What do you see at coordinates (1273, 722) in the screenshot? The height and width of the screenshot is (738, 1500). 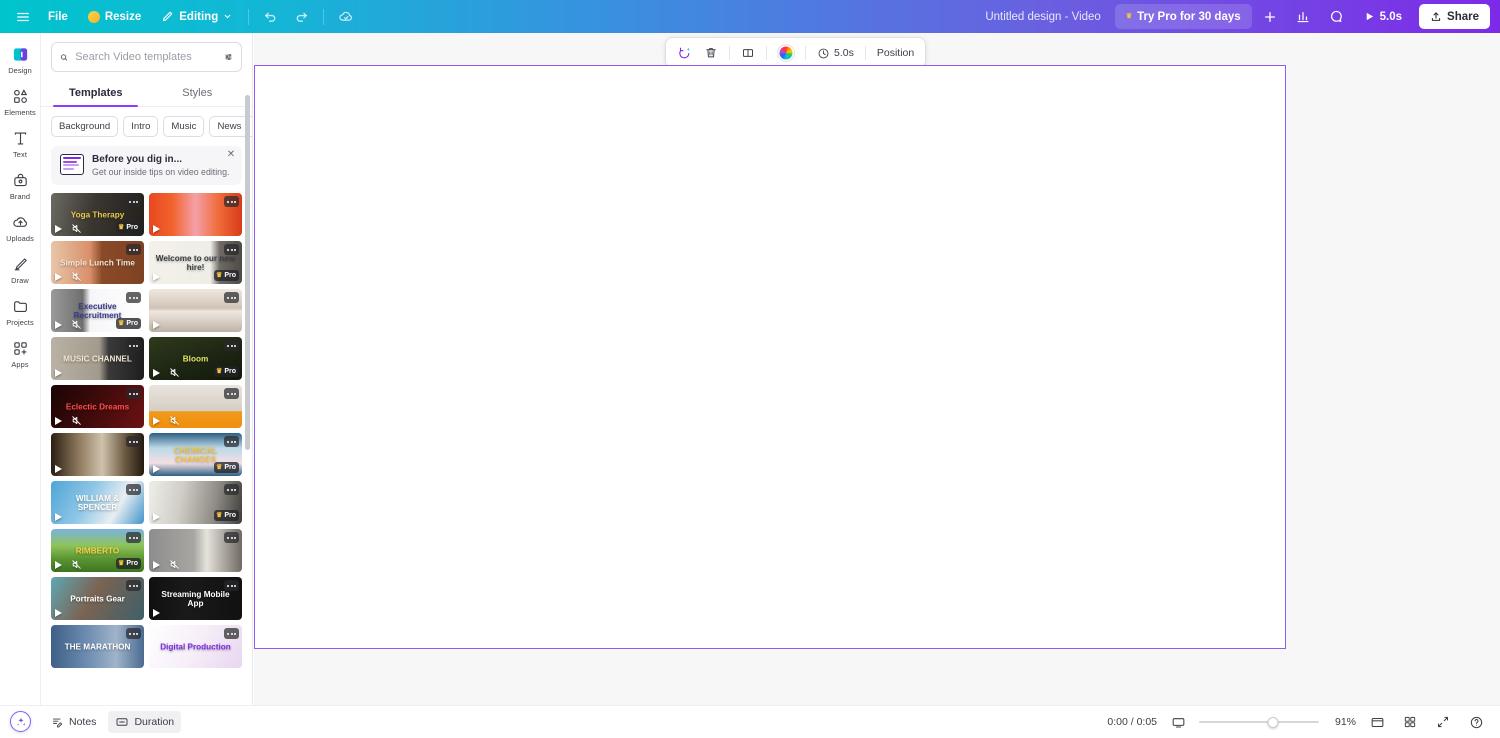 I see `zoom-slider-knob` at bounding box center [1273, 722].